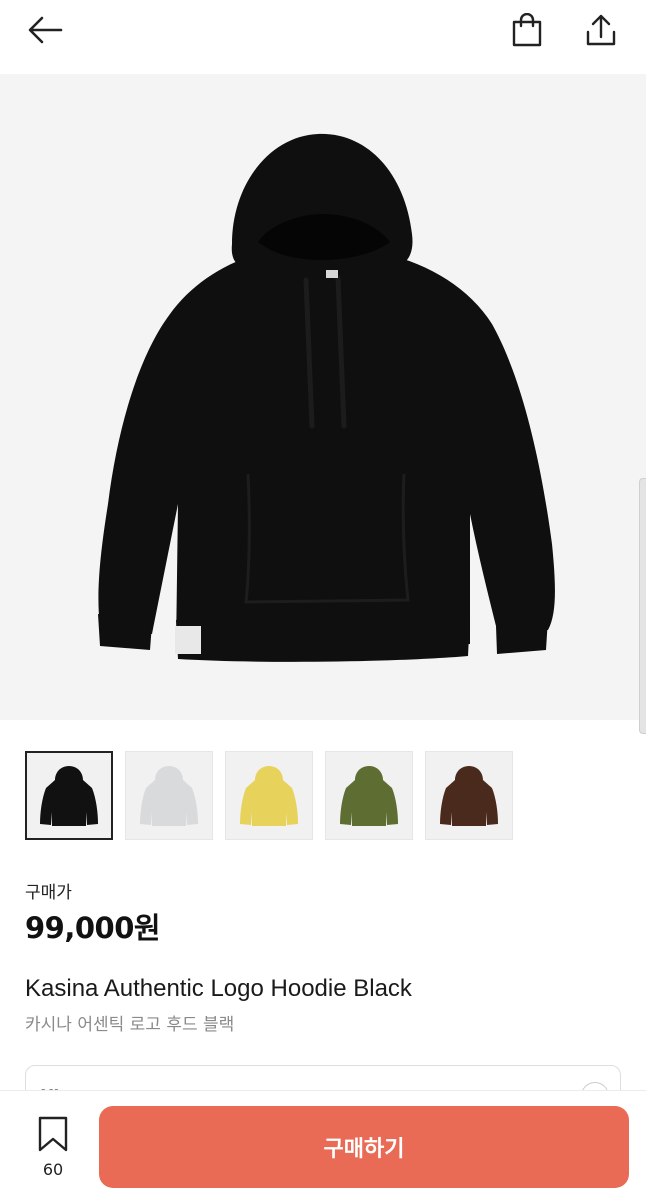  I want to click on product-name-ko: 카시나 어센틱 로고 후드 블랙, so click(130, 1025).